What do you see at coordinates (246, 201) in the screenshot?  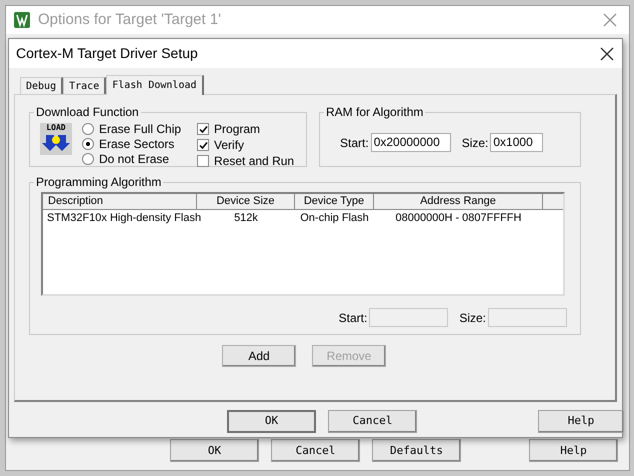 I see `column-header: Device Size` at bounding box center [246, 201].